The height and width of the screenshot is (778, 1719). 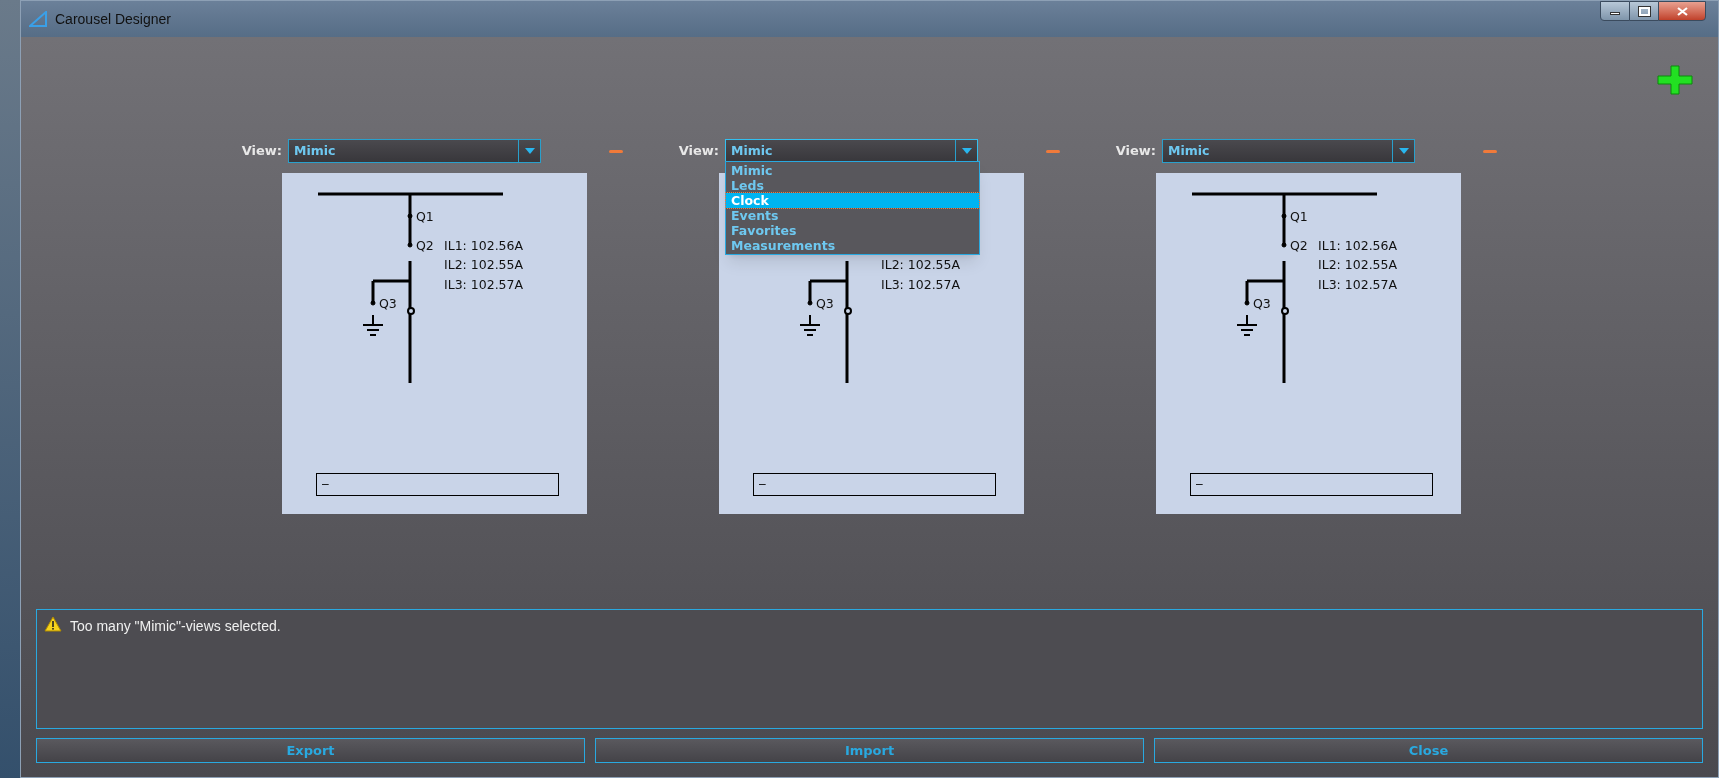 I want to click on dropdown-option: Mimic, so click(x=852, y=170).